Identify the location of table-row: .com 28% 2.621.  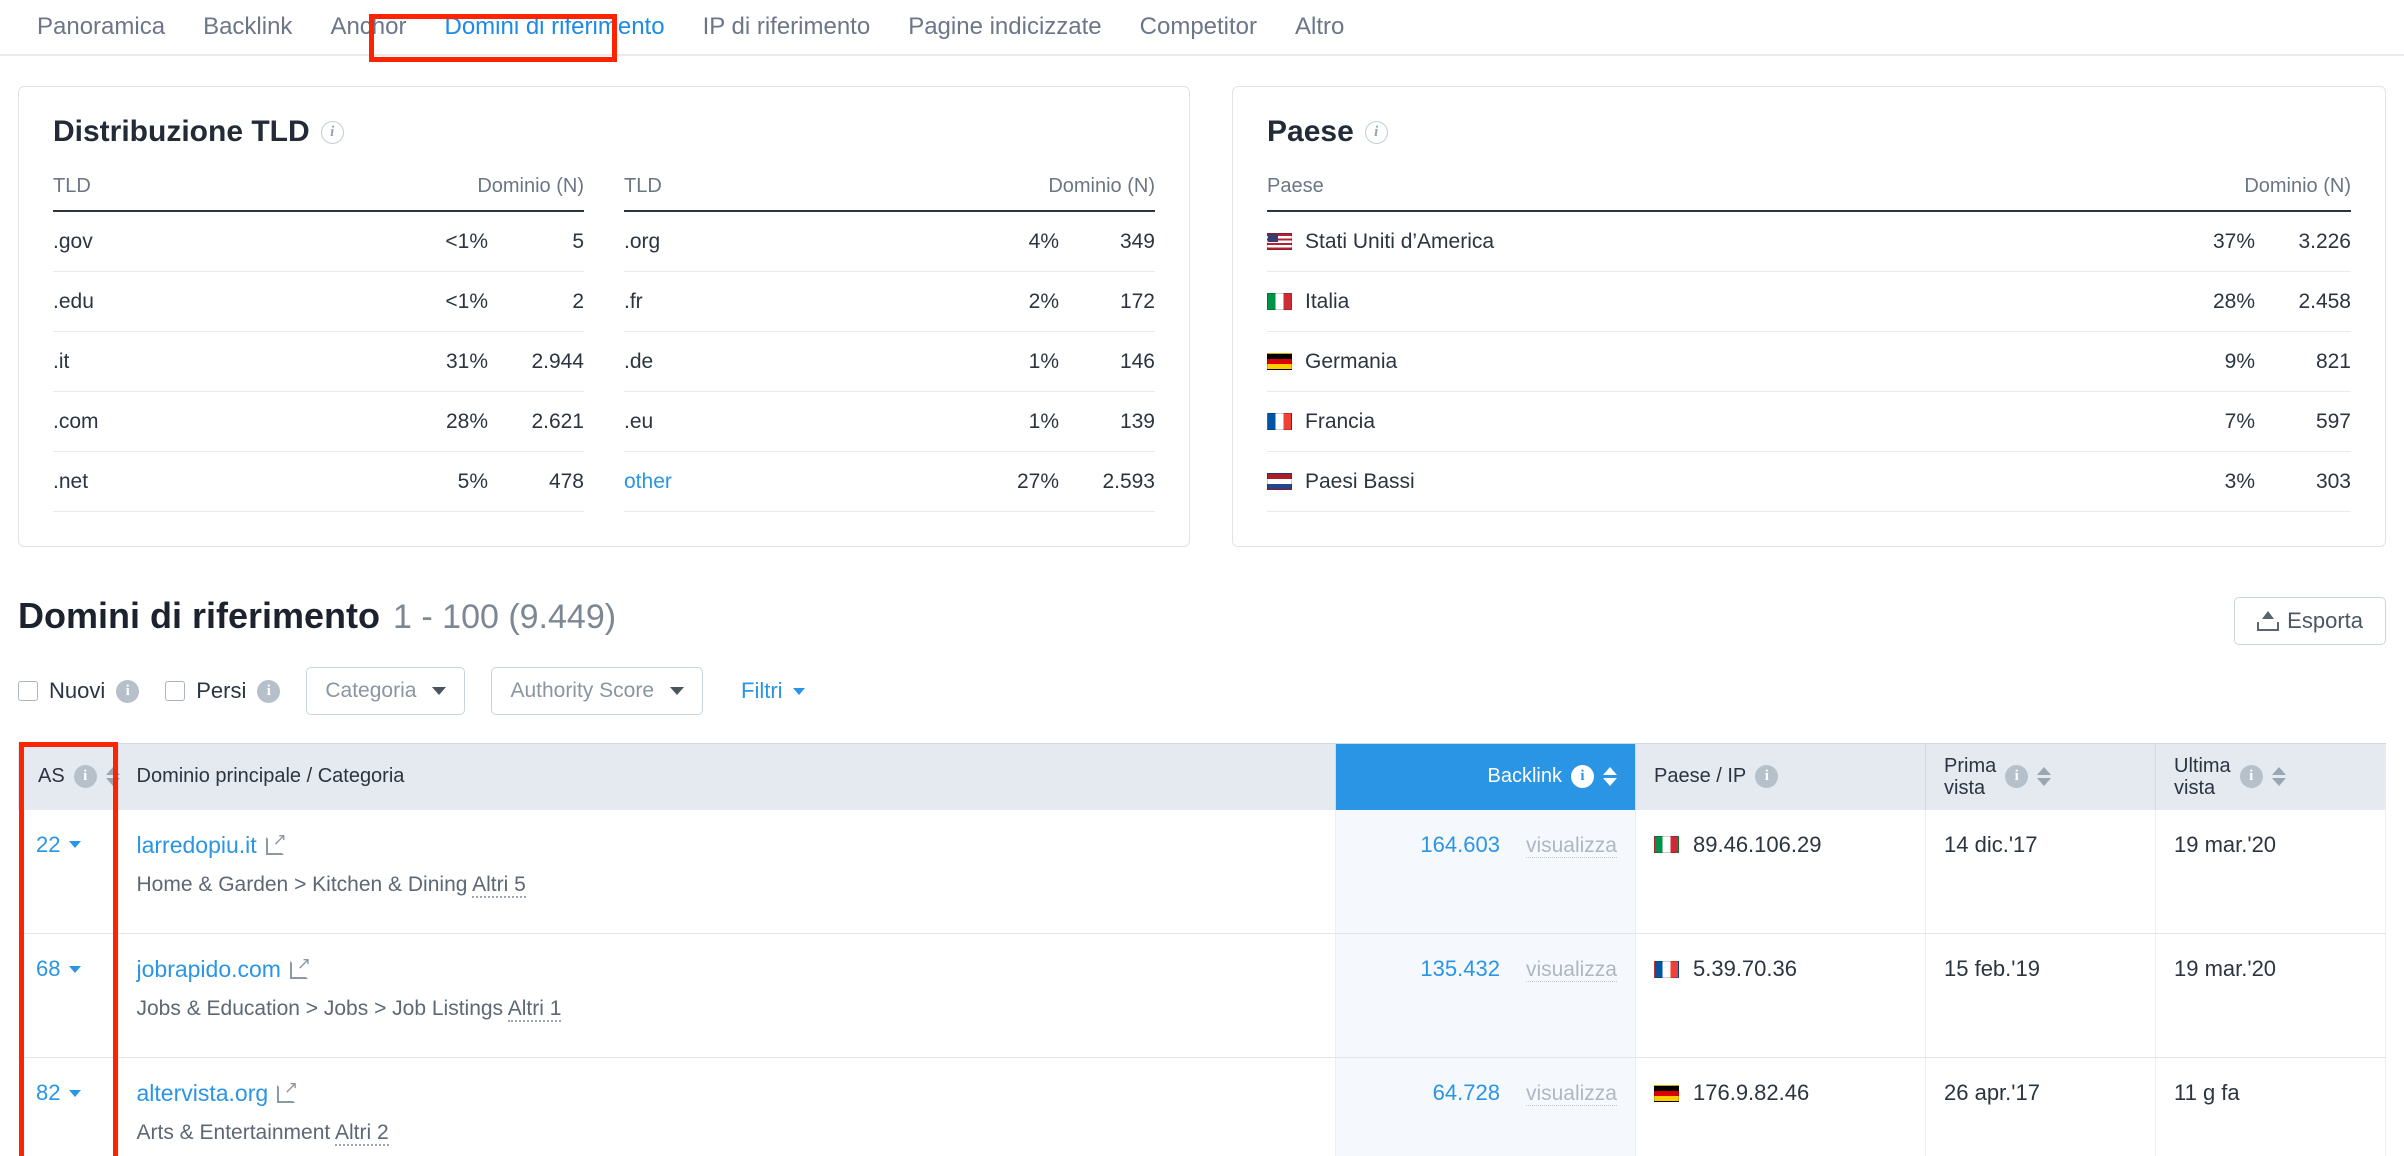
(318, 421).